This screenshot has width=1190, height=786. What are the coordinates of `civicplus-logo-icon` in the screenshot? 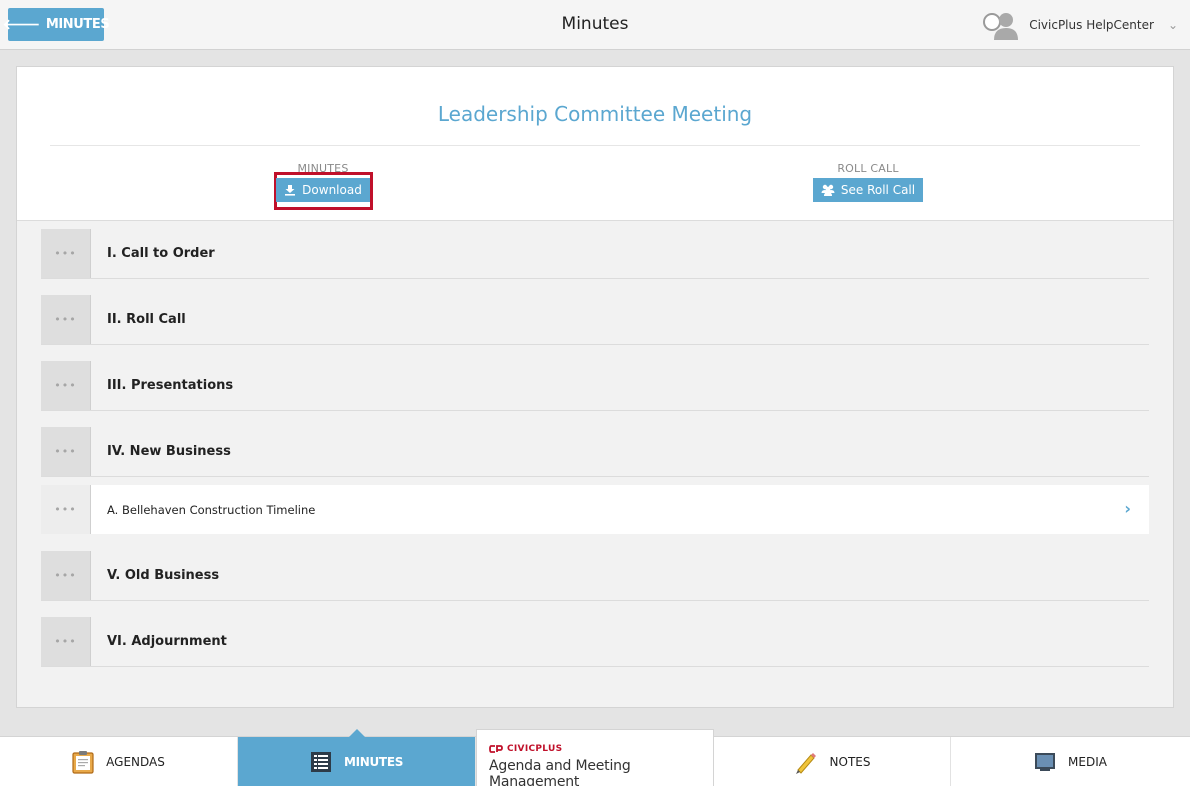 It's located at (496, 749).